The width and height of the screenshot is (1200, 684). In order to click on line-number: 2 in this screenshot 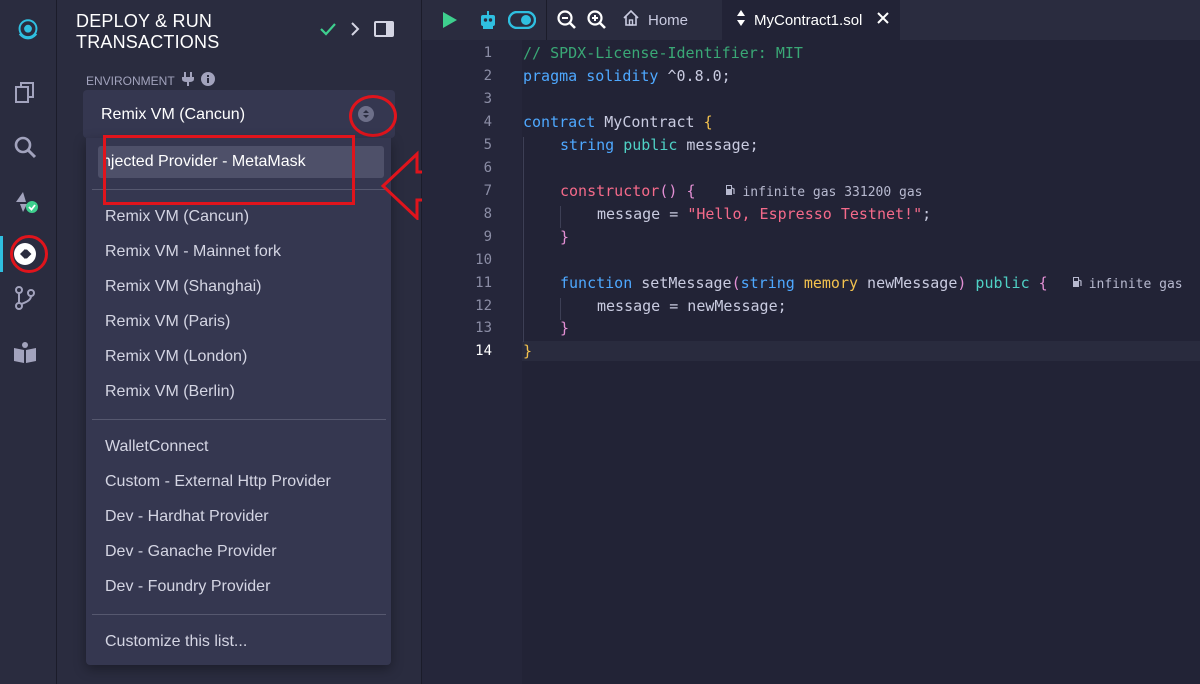, I will do `click(487, 76)`.